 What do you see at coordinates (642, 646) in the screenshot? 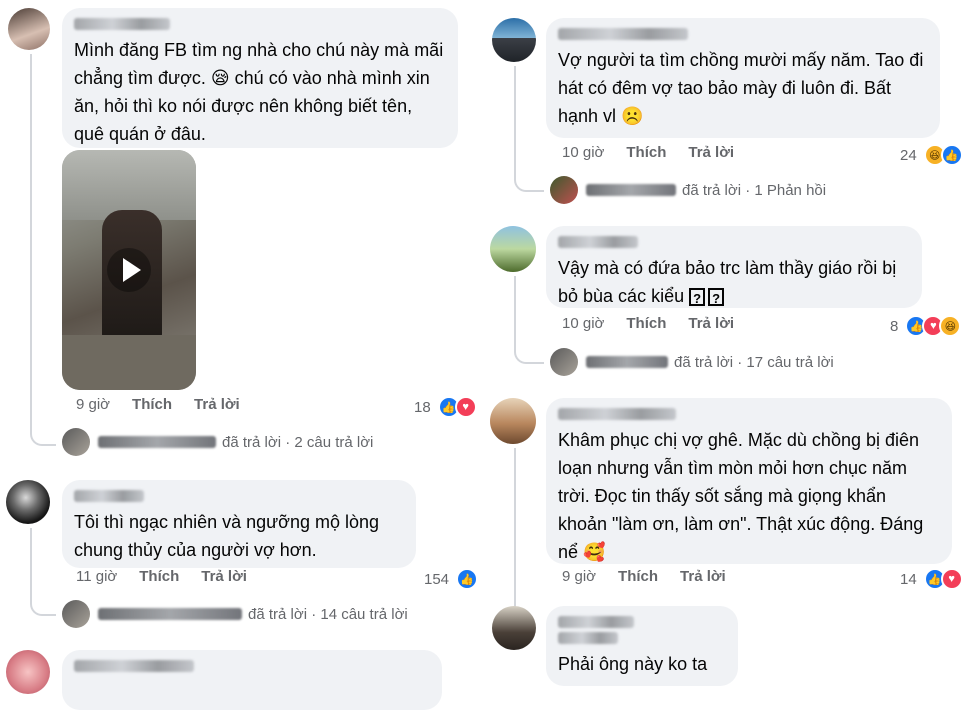
I see `comment-bubble: Phải ông này ko ta` at bounding box center [642, 646].